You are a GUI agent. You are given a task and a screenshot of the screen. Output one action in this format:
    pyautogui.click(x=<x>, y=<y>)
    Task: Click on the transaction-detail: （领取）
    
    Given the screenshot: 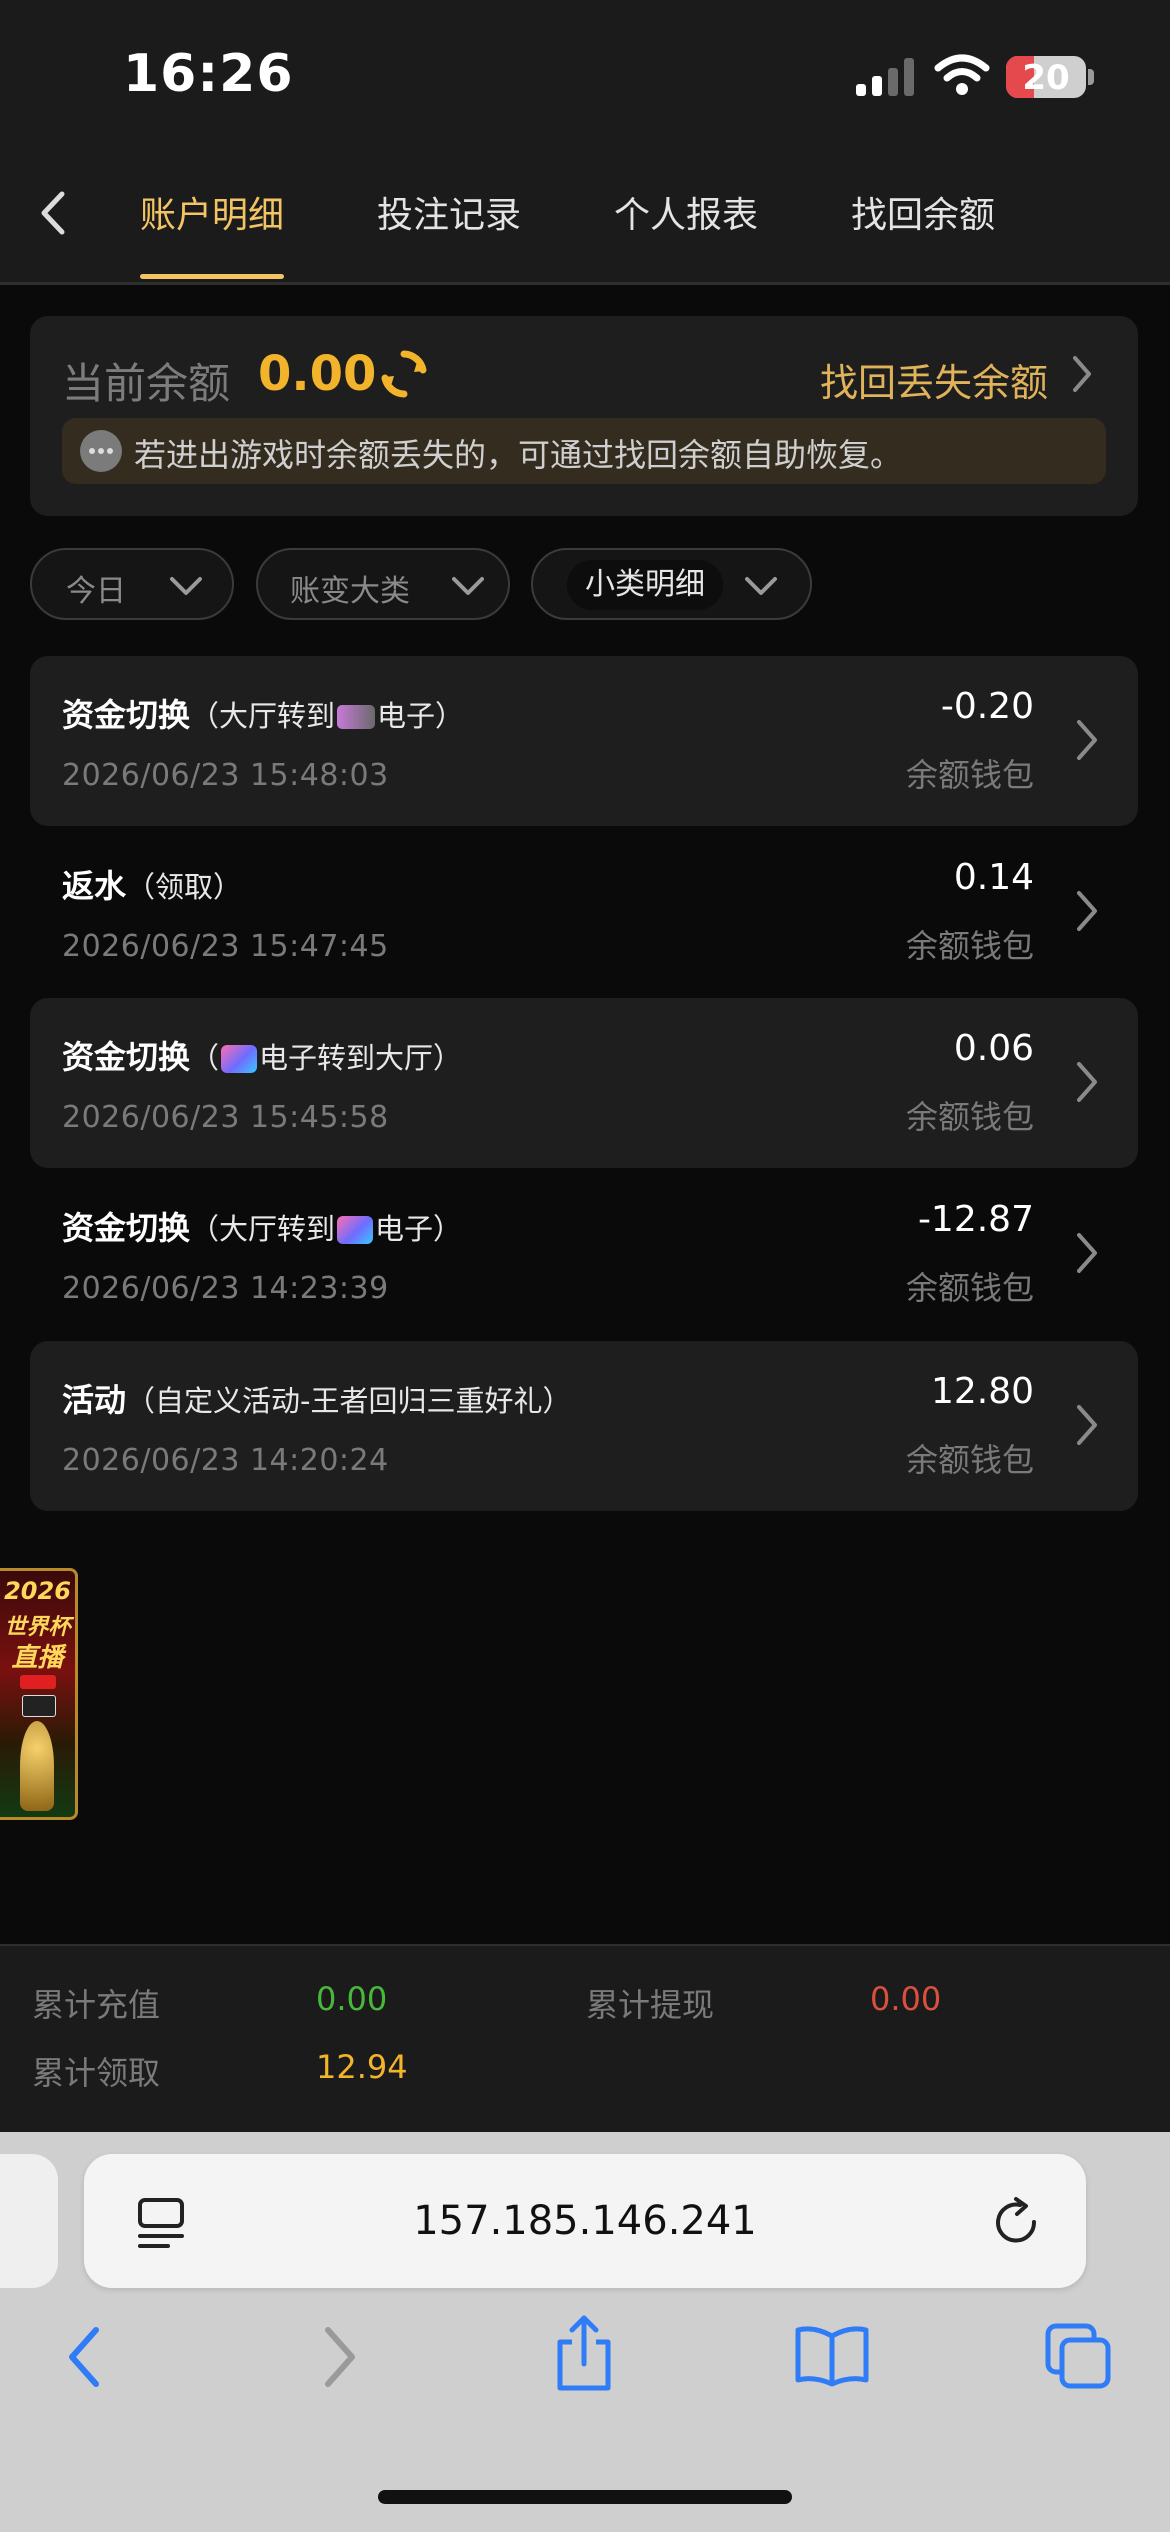 What is the action you would take?
    pyautogui.click(x=184, y=887)
    